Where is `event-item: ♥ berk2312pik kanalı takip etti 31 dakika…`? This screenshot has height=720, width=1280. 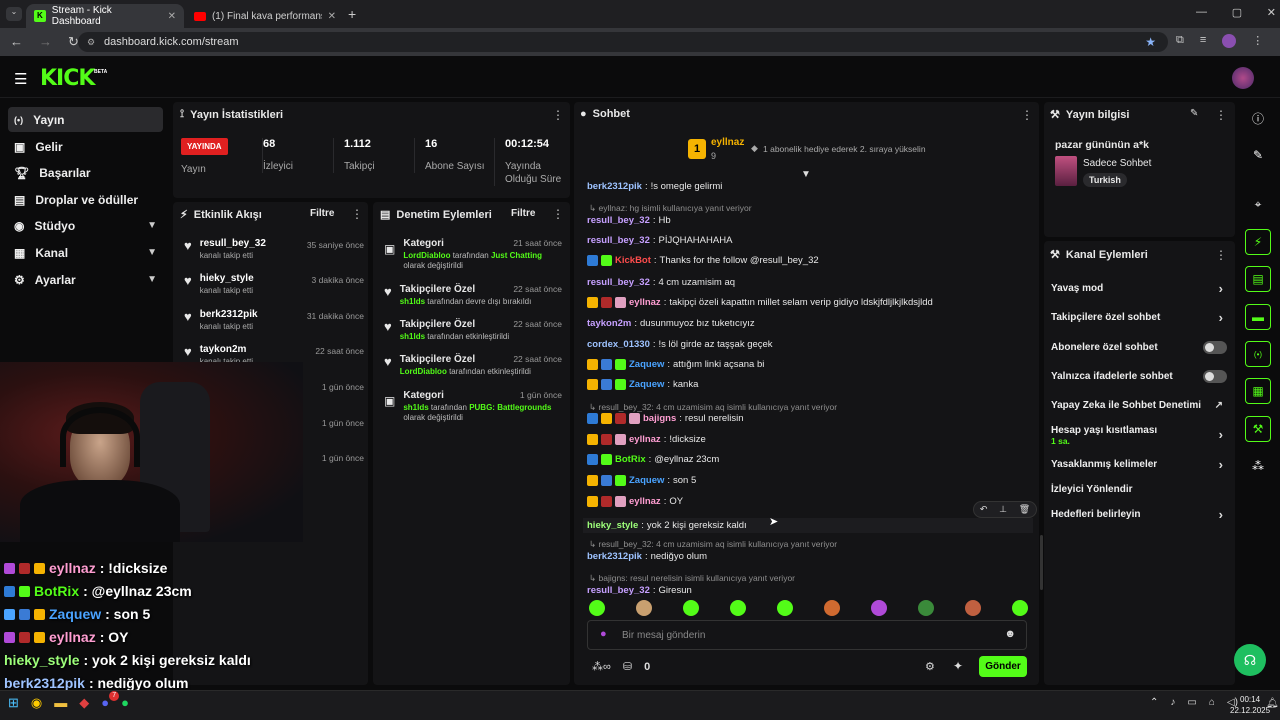 event-item: ♥ berk2312pik kanalı takip etti 31 dakika… is located at coordinates (274, 326).